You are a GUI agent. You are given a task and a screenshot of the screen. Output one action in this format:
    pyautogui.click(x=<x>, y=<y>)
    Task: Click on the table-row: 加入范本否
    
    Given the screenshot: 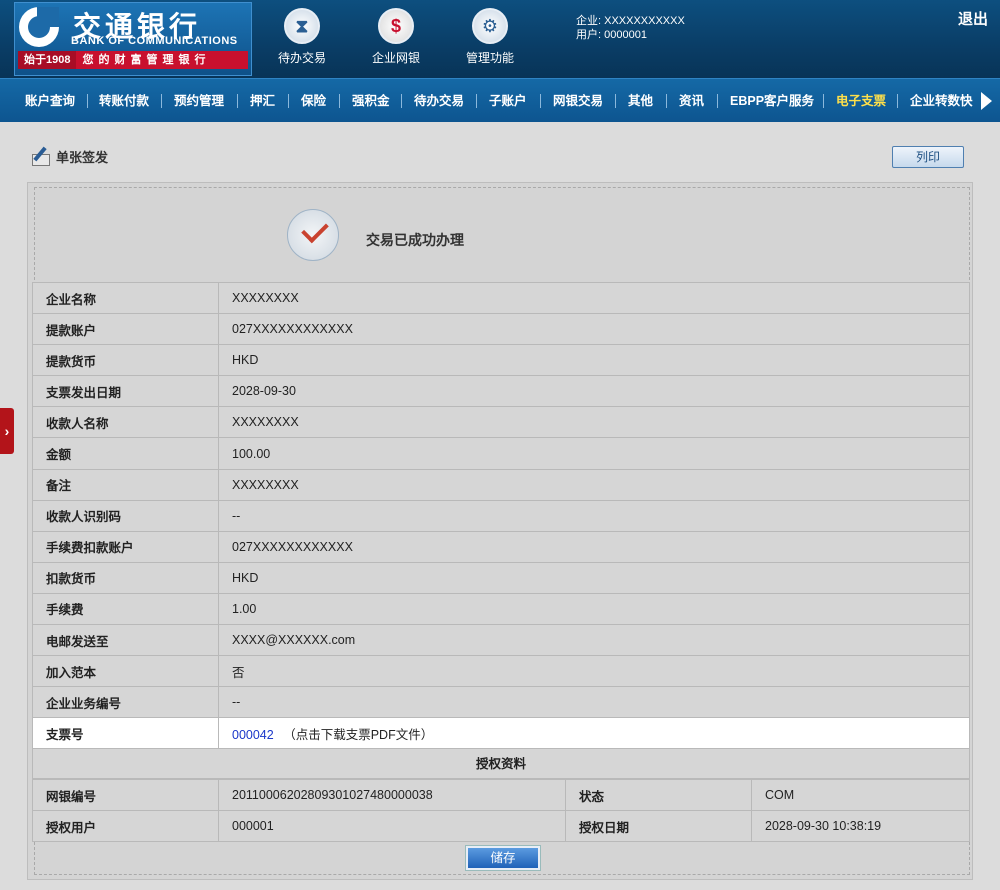 What is the action you would take?
    pyautogui.click(x=501, y=671)
    